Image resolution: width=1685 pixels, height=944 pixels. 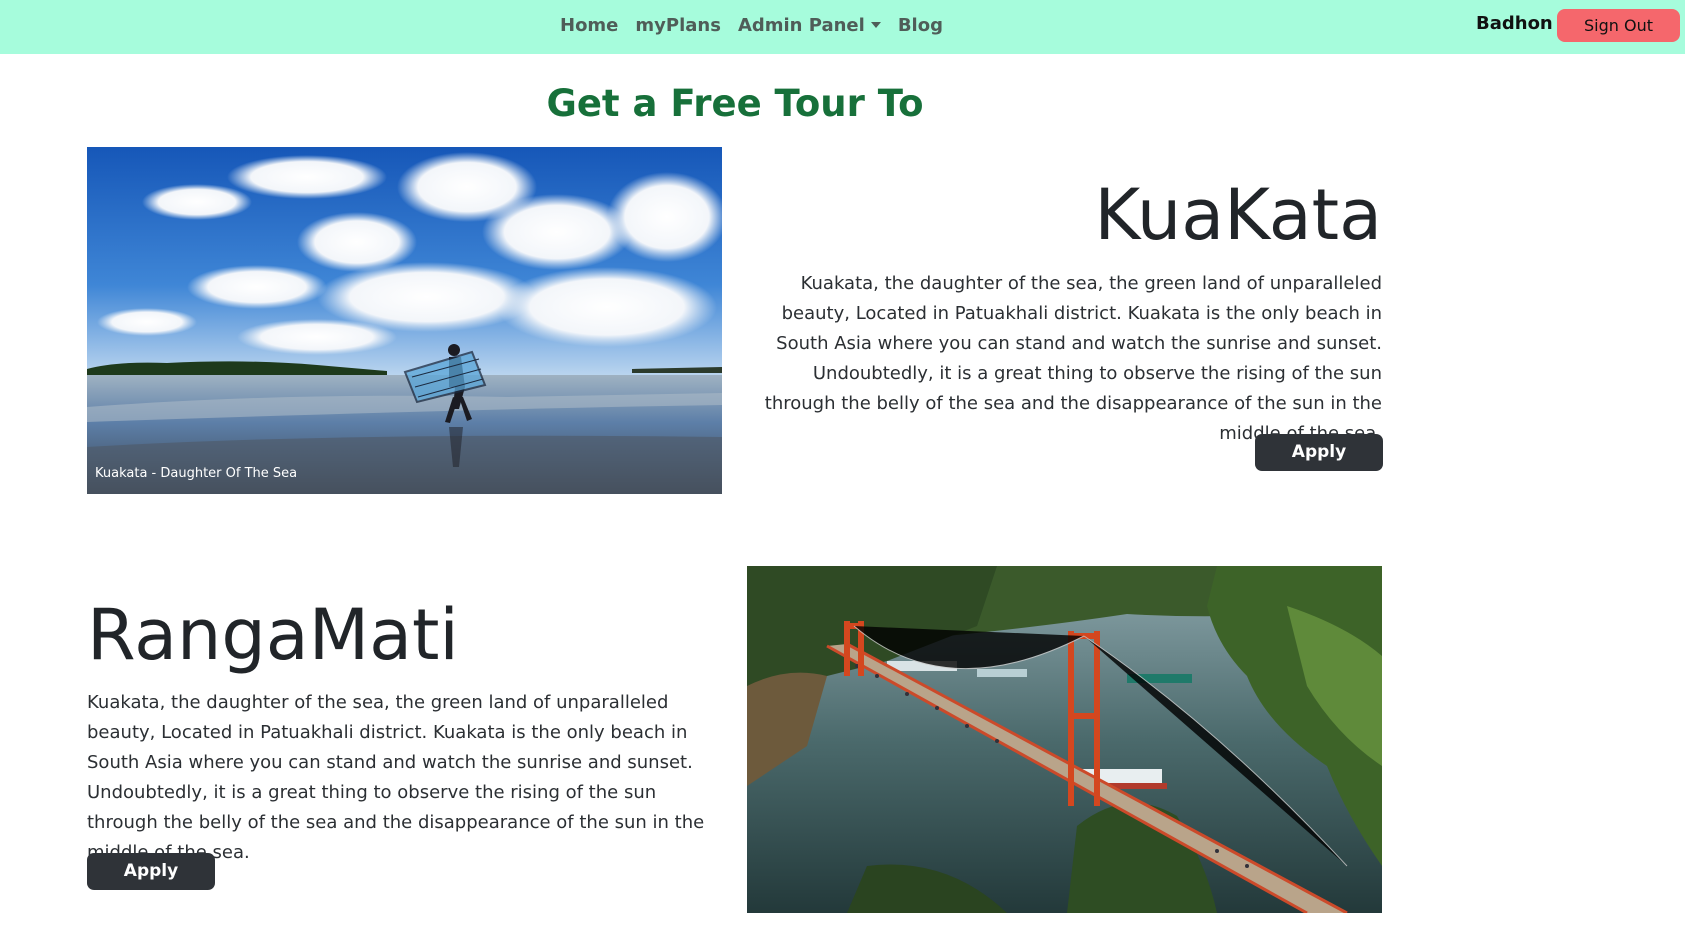 What do you see at coordinates (404, 320) in the screenshot?
I see `kuakata-beach-image: Kuakata - Daughter Of The Sea` at bounding box center [404, 320].